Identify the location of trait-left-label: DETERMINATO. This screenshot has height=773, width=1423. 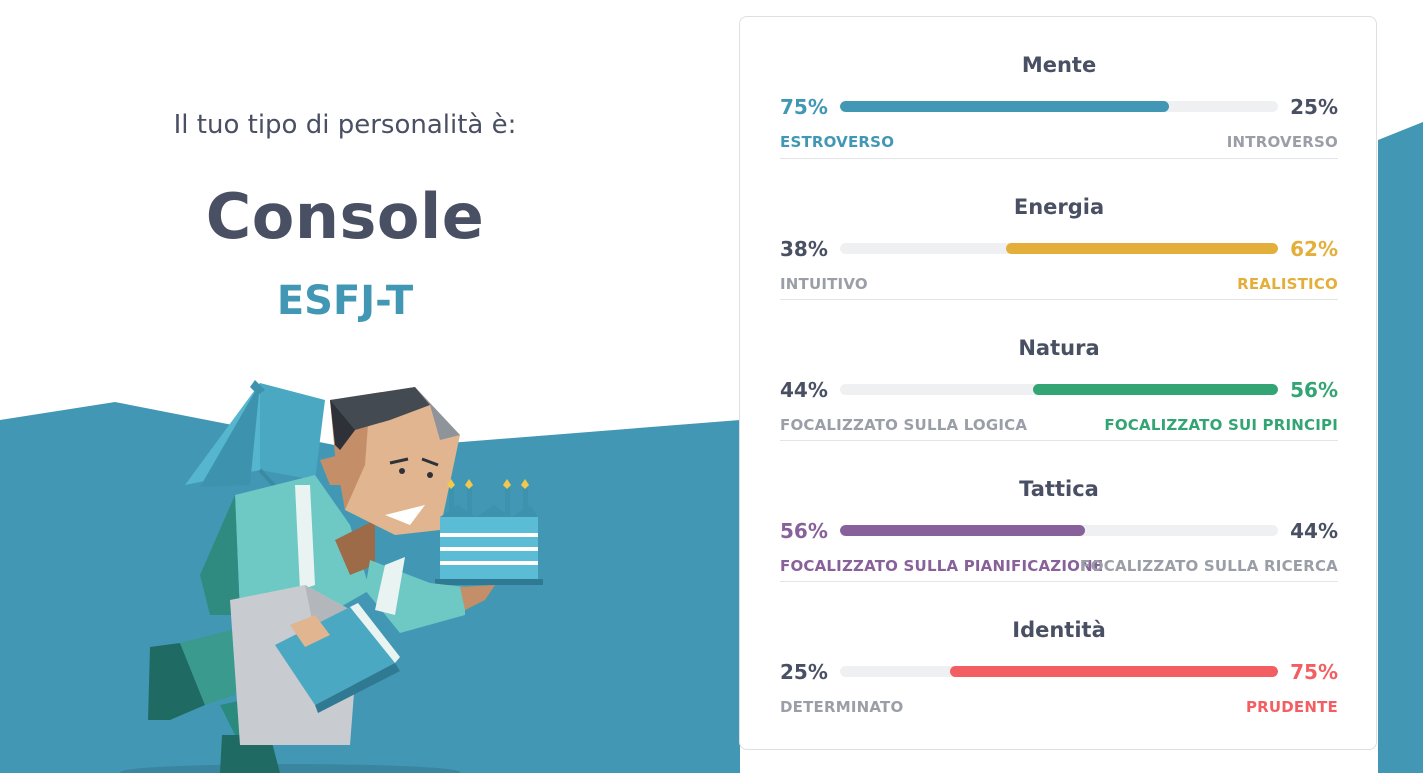
(842, 707).